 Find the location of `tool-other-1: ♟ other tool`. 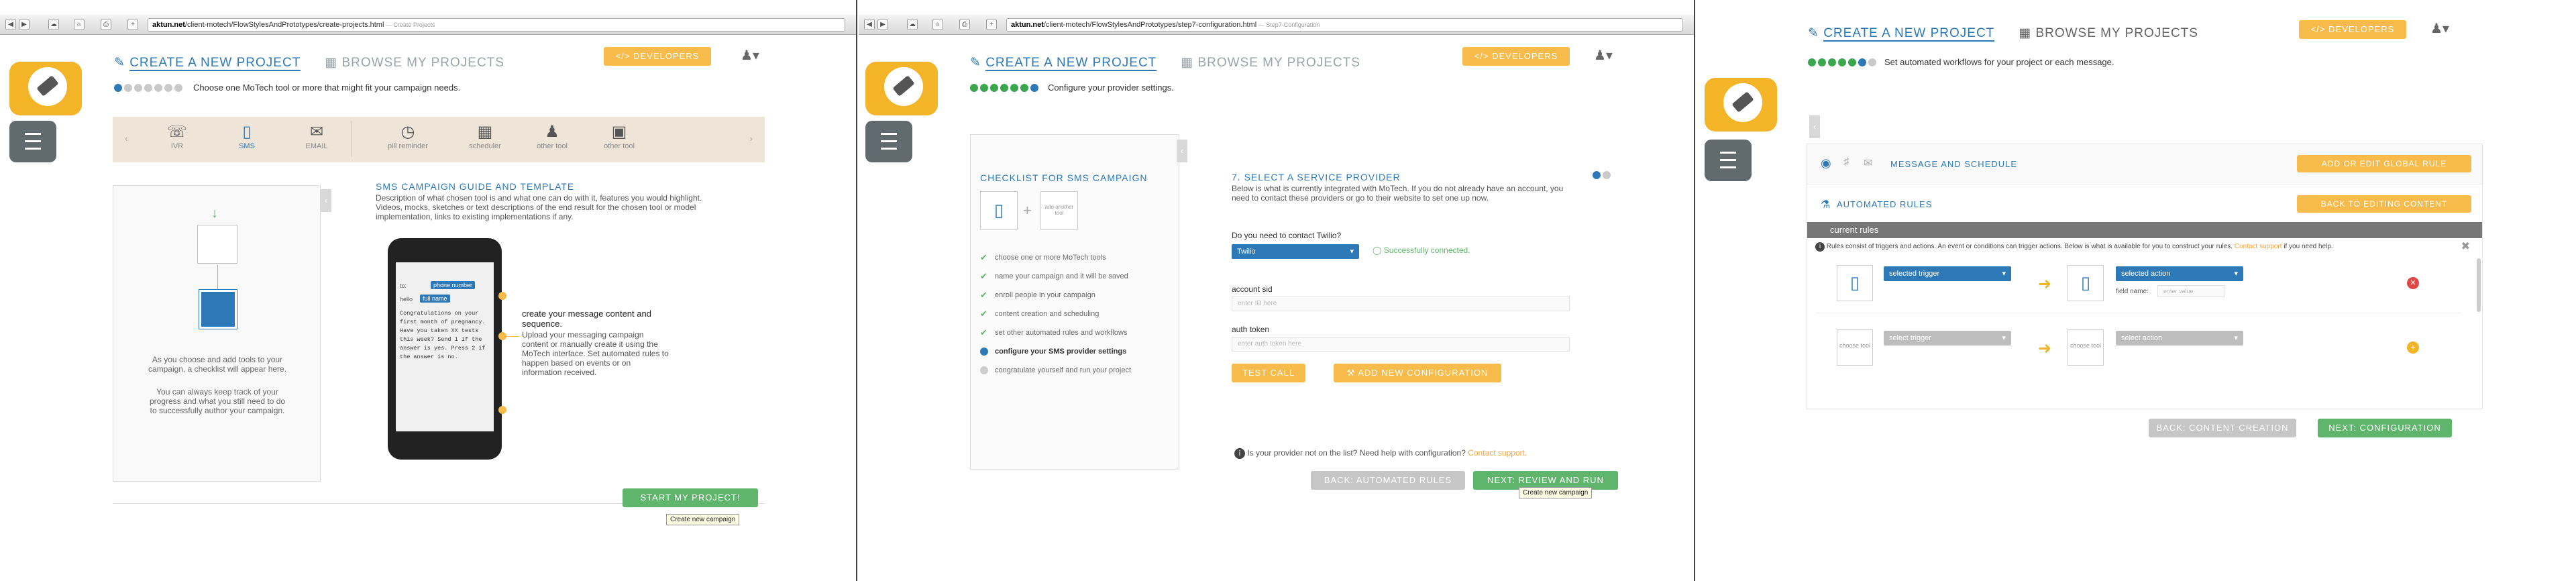

tool-other-1: ♟ other tool is located at coordinates (552, 136).